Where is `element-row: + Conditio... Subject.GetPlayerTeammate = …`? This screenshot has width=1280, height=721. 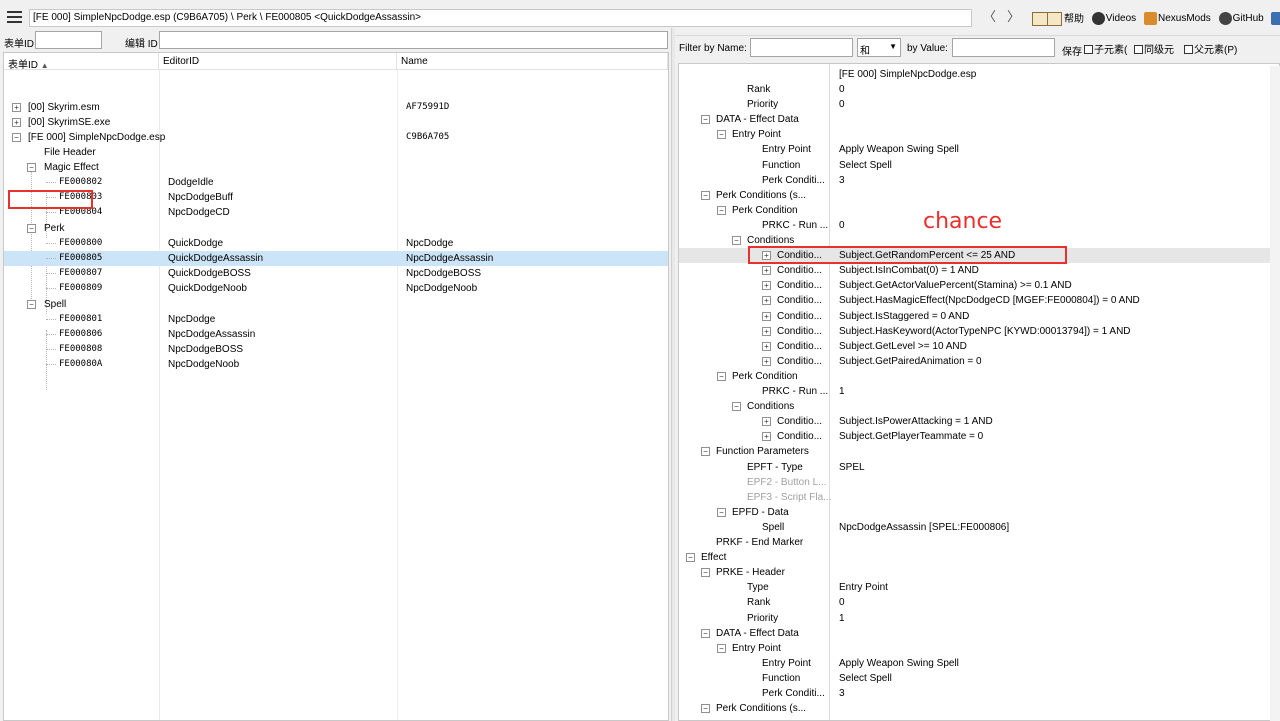
element-row: + Conditio... Subject.GetPlayerTeammate = … is located at coordinates (979, 436).